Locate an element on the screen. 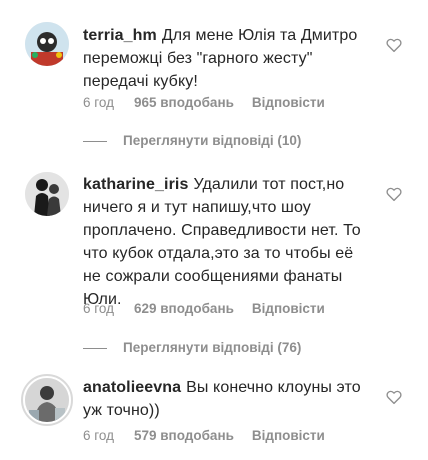  comment-username: anatolieevna is located at coordinates (132, 387).